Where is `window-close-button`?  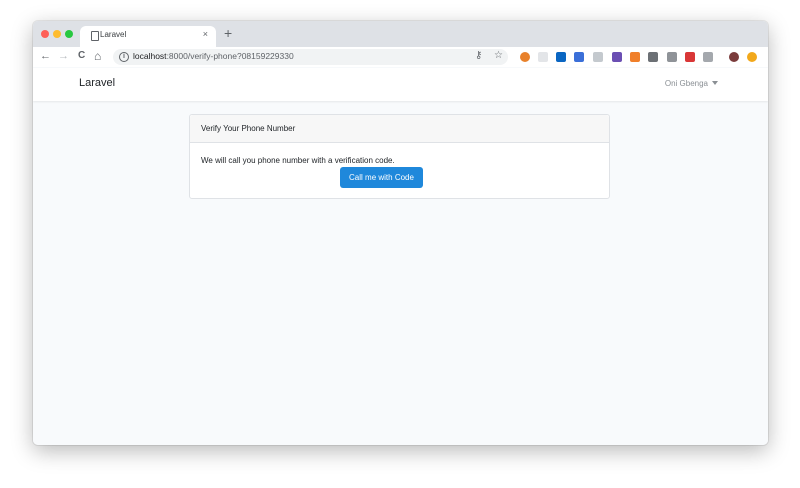
window-close-button is located at coordinates (45, 34).